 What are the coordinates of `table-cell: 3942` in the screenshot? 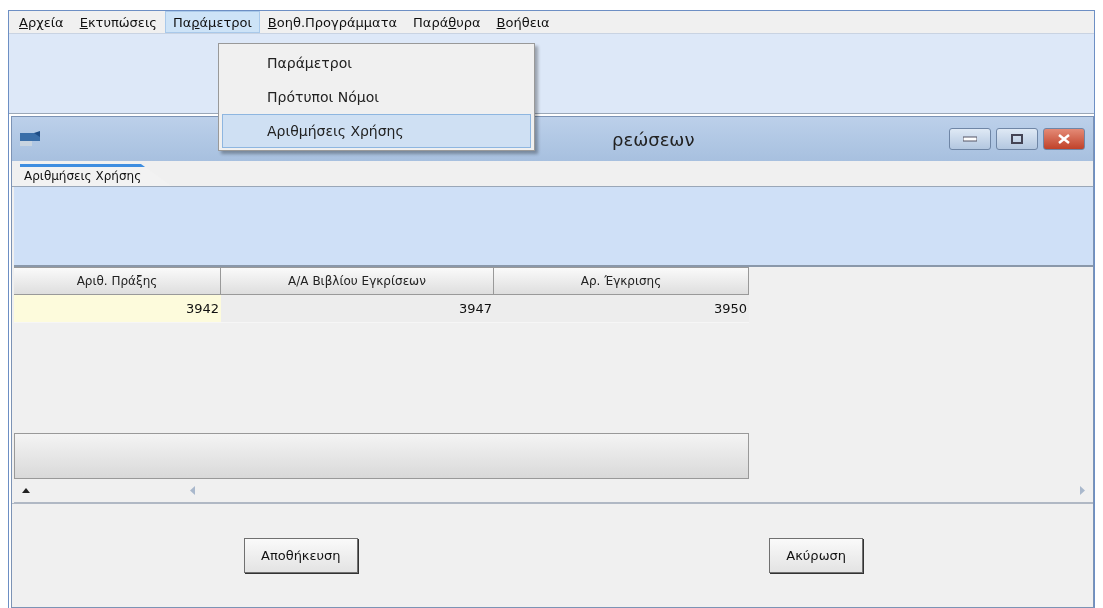 It's located at (117, 309).